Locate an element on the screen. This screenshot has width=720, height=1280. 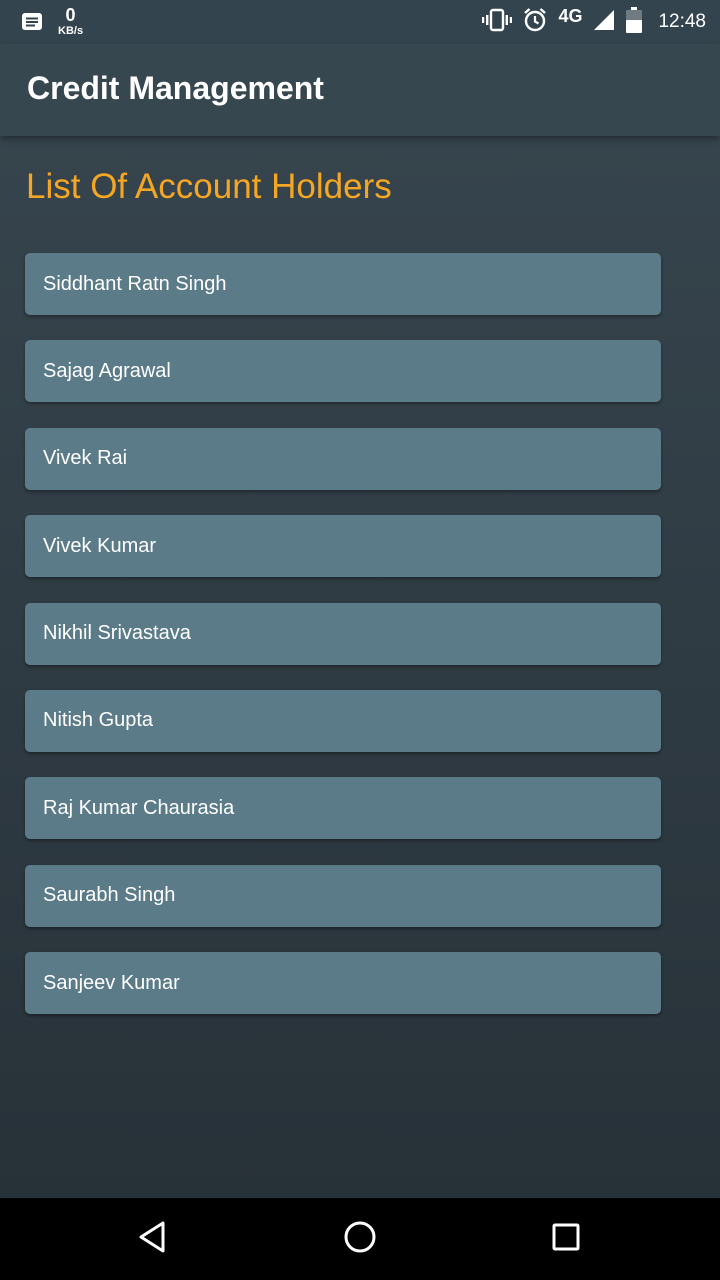
back-button is located at coordinates (153, 1239).